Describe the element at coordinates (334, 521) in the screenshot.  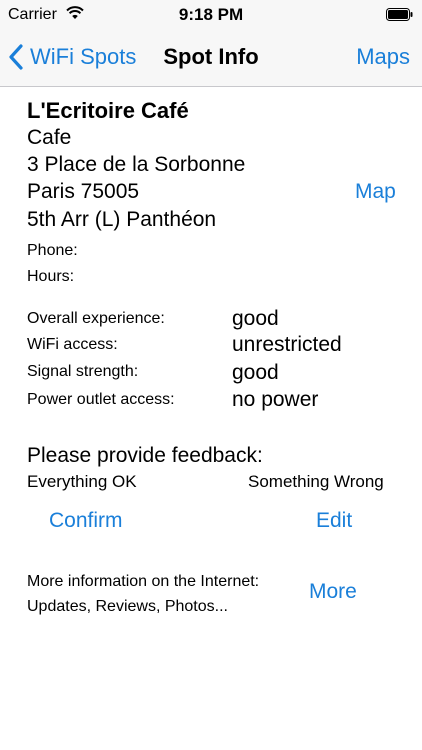
I see `edit-button: Edit` at that location.